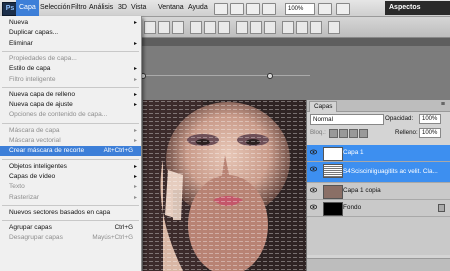 Image resolution: width=450 pixels, height=271 pixels. What do you see at coordinates (30, 228) in the screenshot?
I see `menu-item-label: Agrupar capas` at bounding box center [30, 228].